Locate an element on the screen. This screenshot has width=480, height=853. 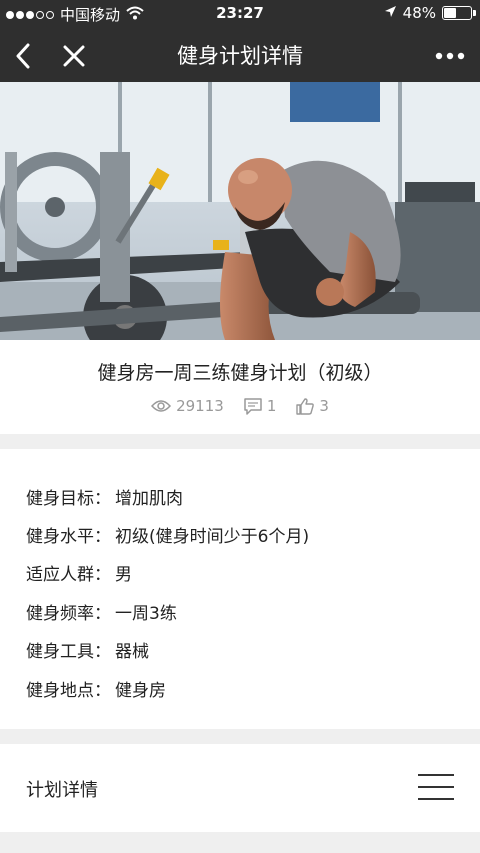
eye-icon is located at coordinates (161, 406).